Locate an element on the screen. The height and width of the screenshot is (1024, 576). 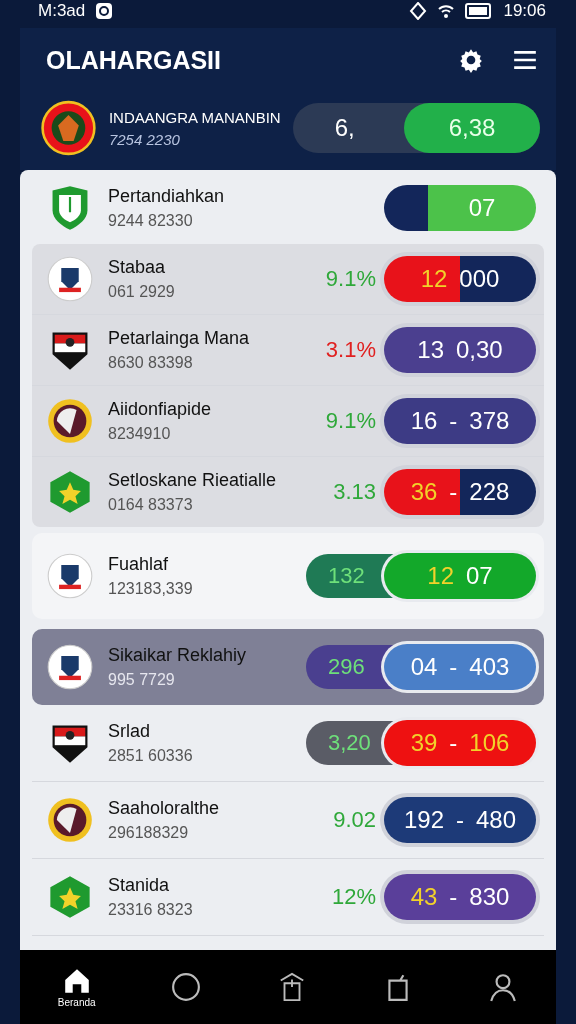
away-score: 480 is located at coordinates (496, 820).